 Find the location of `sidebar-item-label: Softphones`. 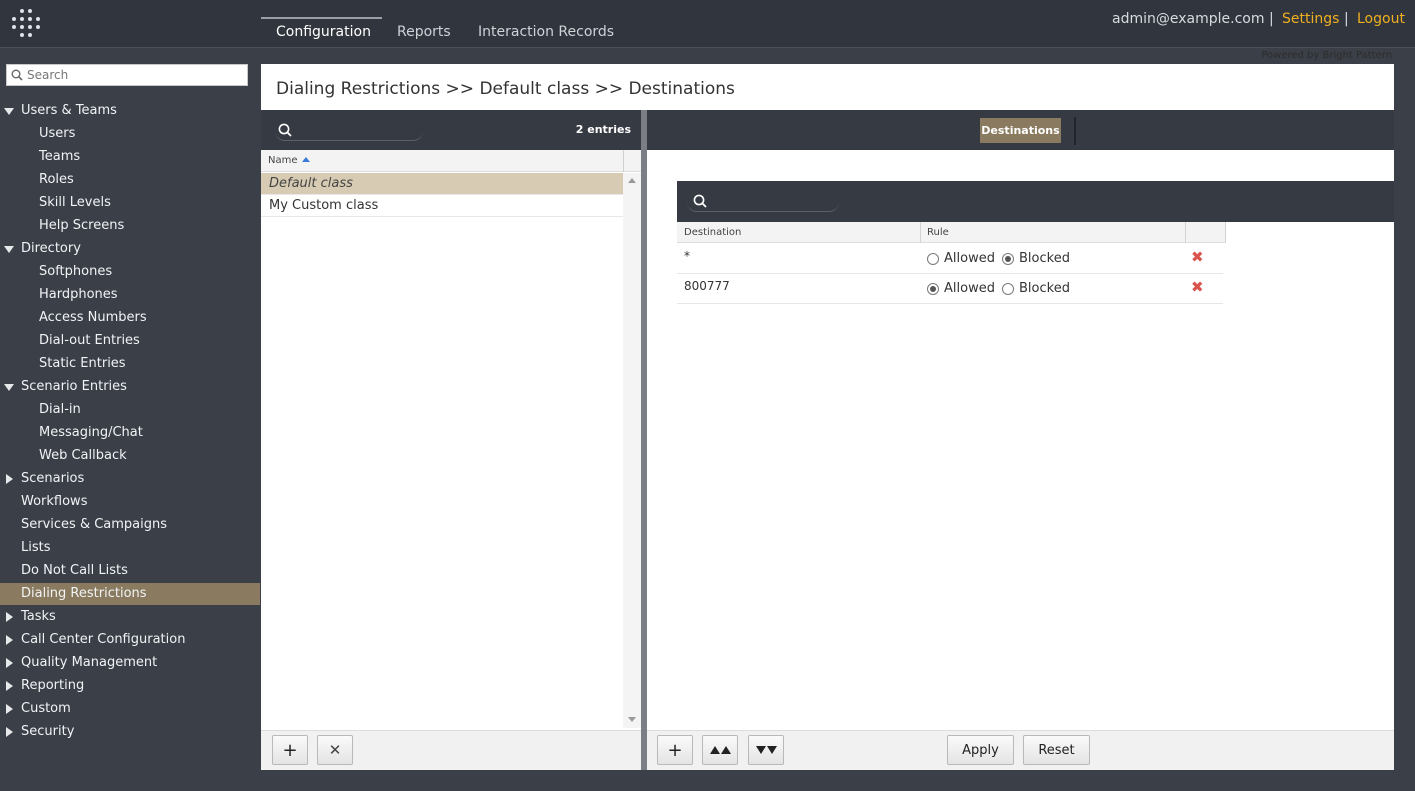

sidebar-item-label: Softphones is located at coordinates (76, 271).